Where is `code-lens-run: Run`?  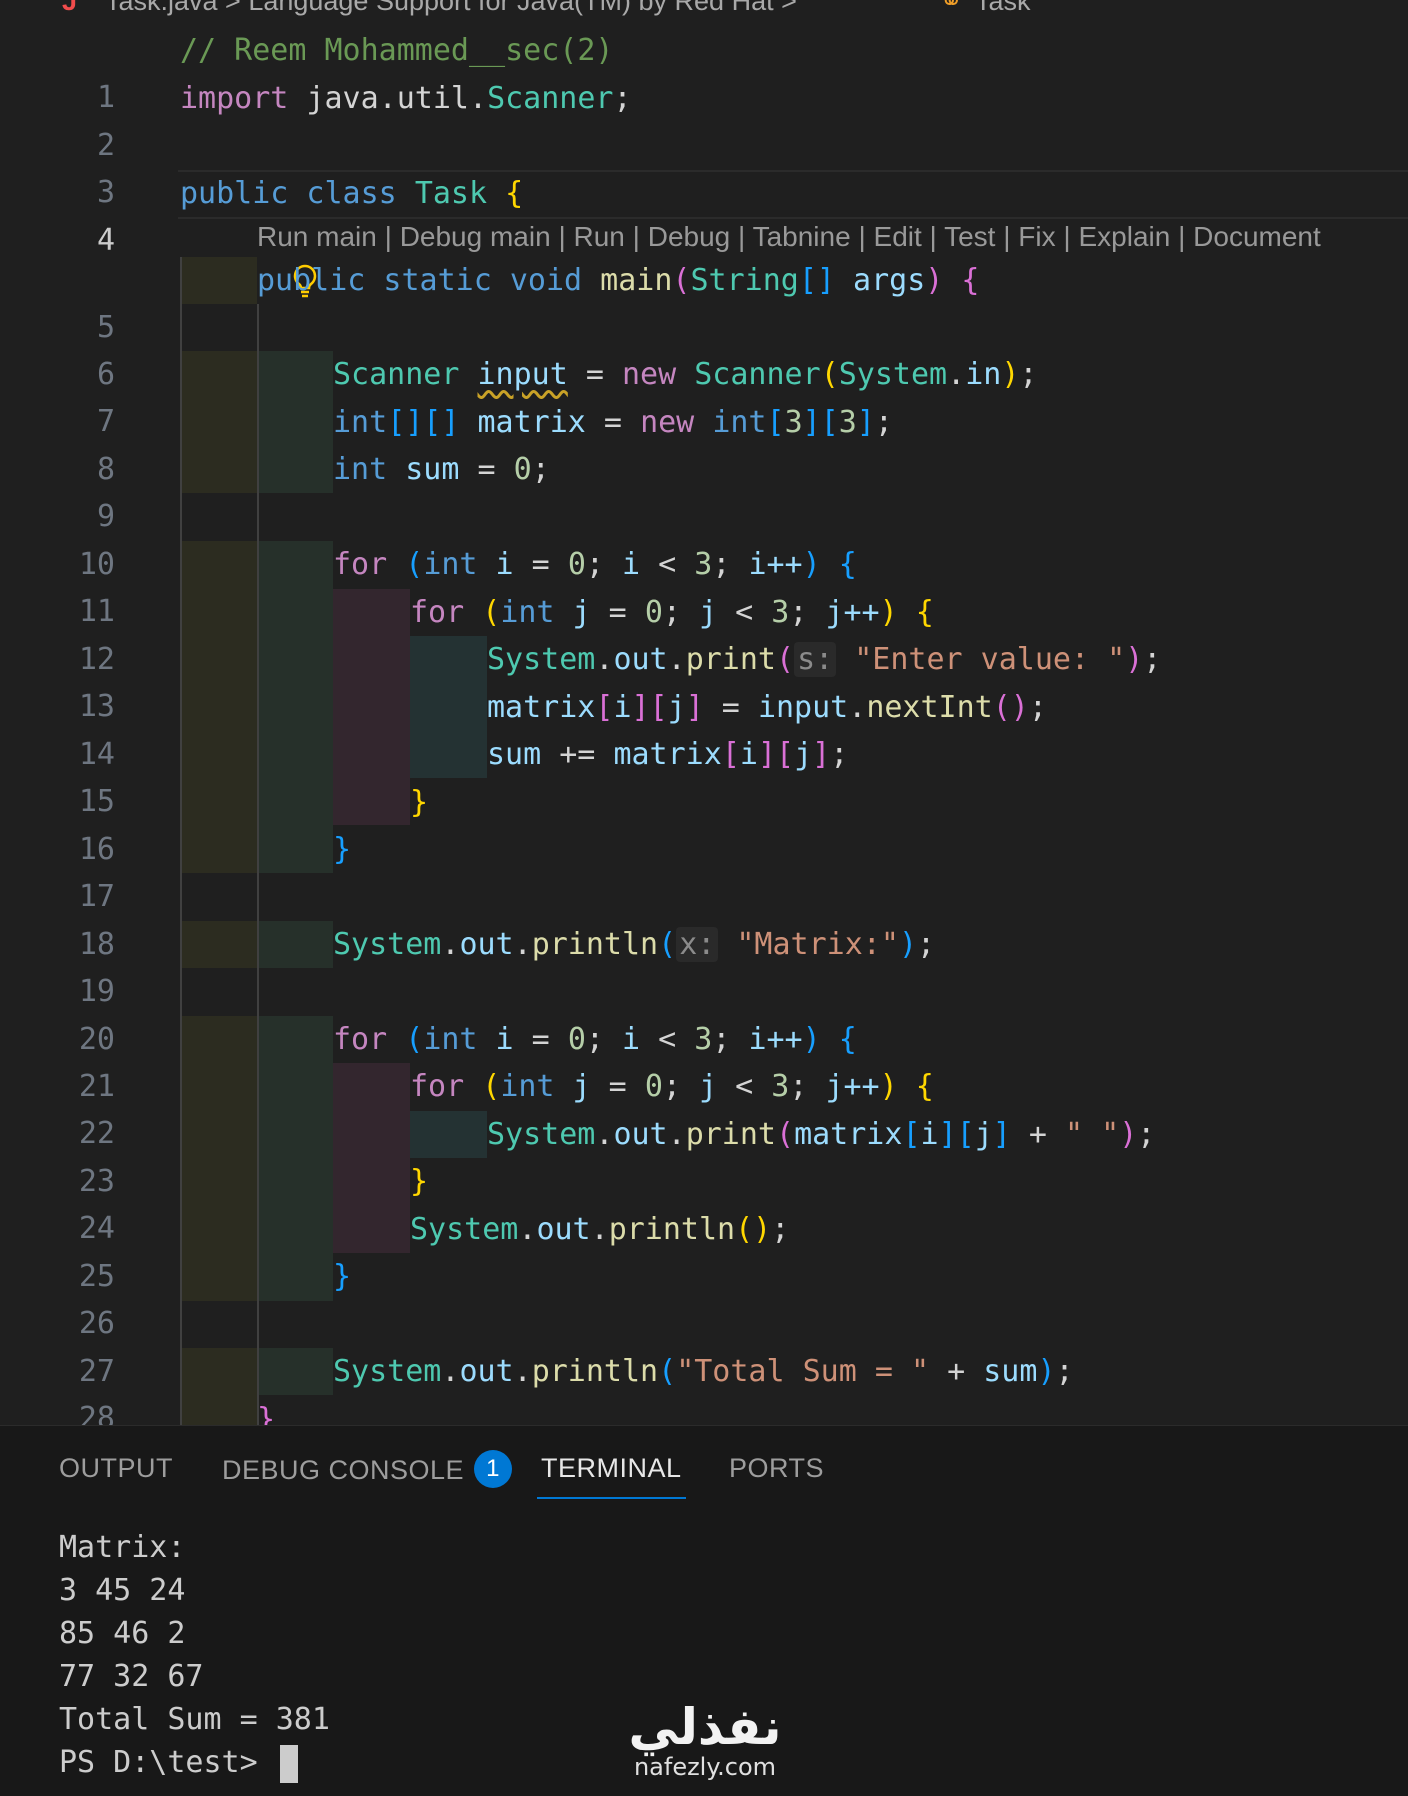
code-lens-run: Run is located at coordinates (599, 236).